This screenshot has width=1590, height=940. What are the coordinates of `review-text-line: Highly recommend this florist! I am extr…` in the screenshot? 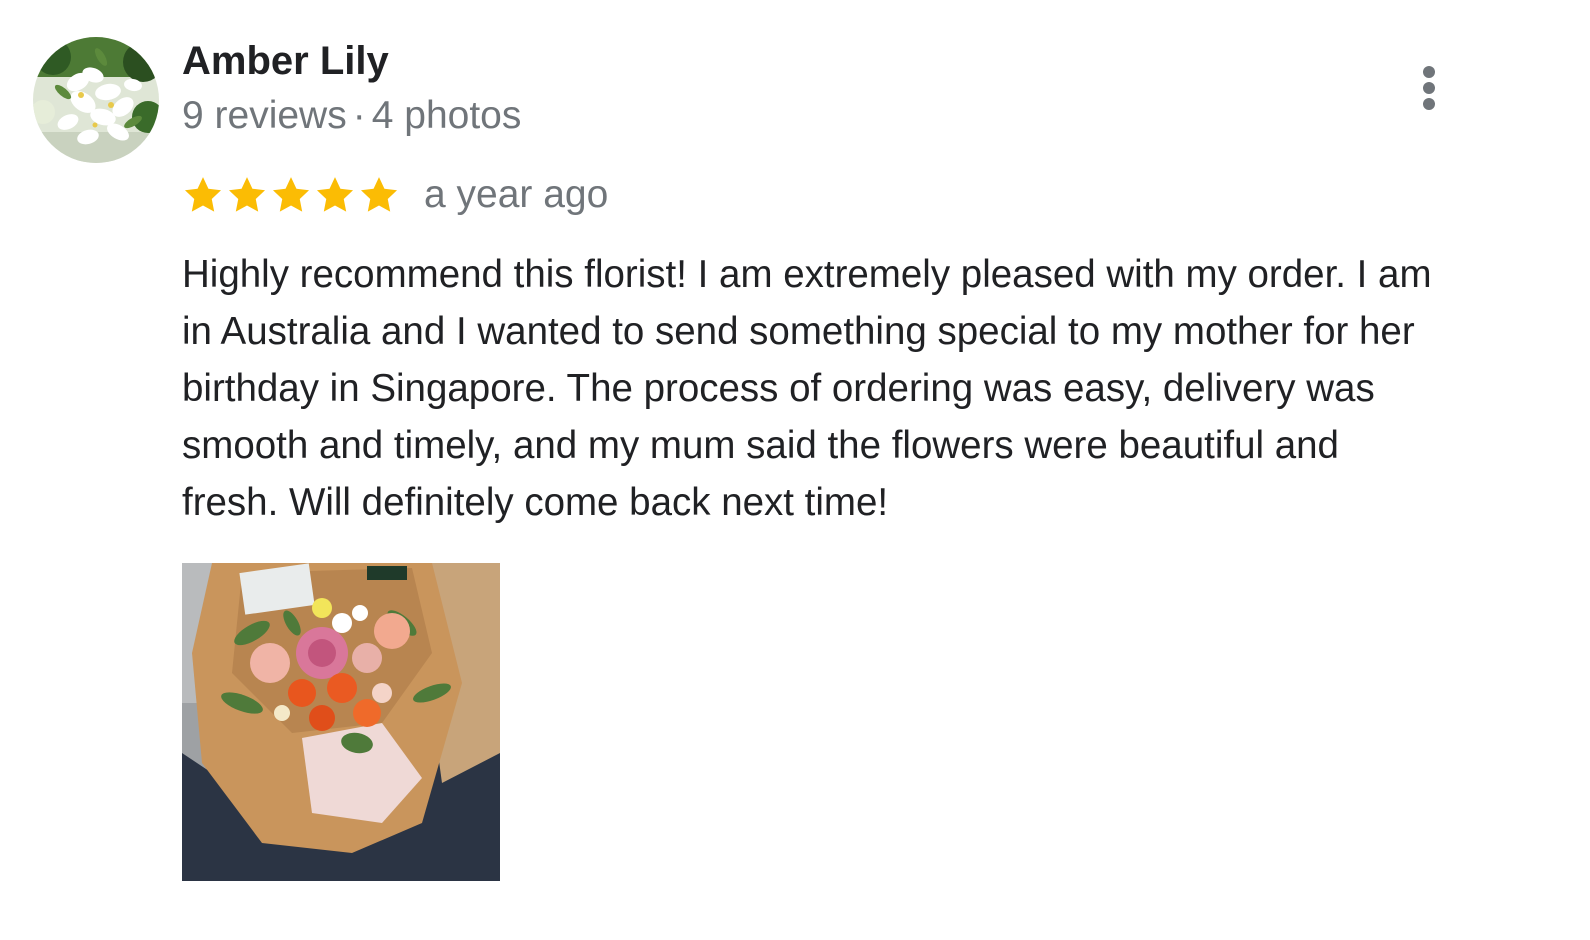 It's located at (807, 274).